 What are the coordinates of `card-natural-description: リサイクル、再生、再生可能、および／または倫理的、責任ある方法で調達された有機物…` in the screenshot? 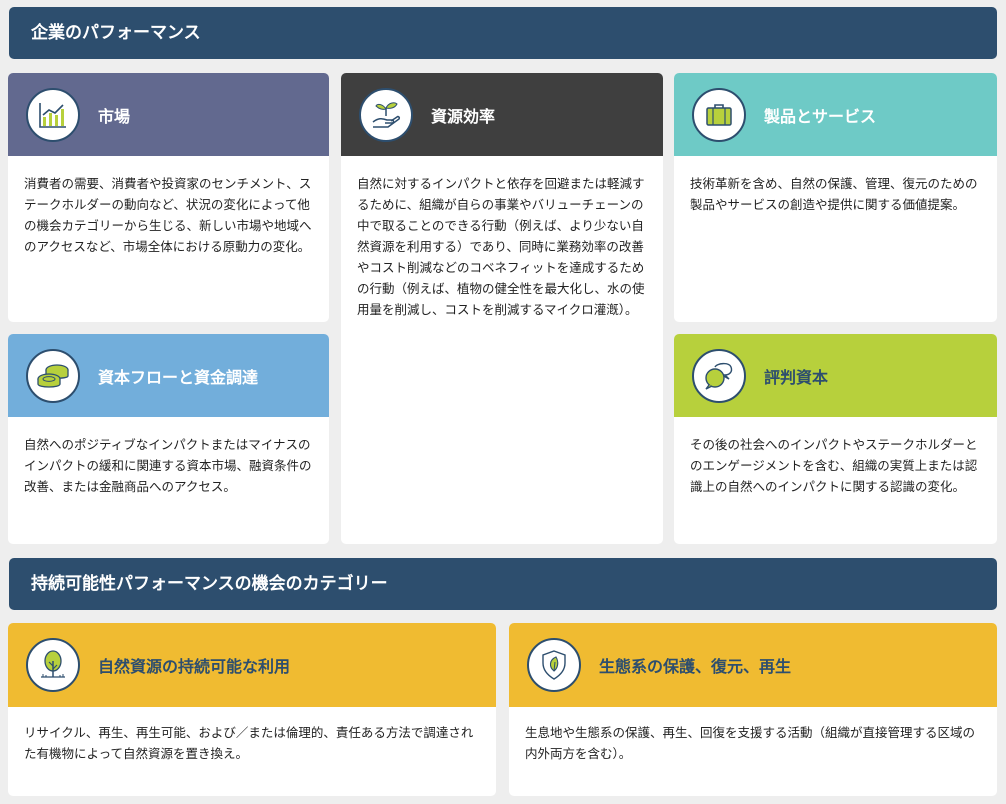 It's located at (249, 743).